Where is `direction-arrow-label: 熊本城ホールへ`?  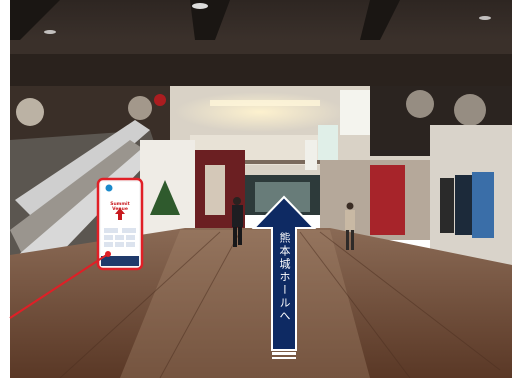
direction-arrow-label: 熊本城ホールへ is located at coordinates (284, 277).